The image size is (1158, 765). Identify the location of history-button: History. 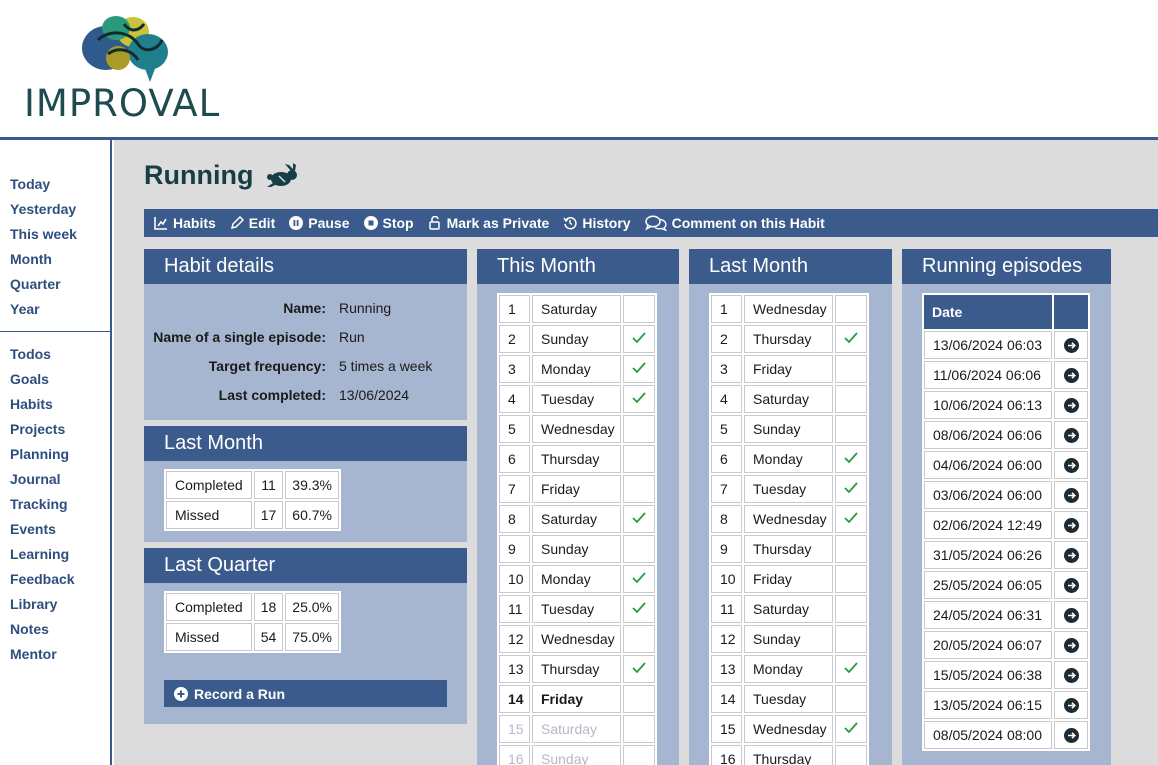
(597, 223).